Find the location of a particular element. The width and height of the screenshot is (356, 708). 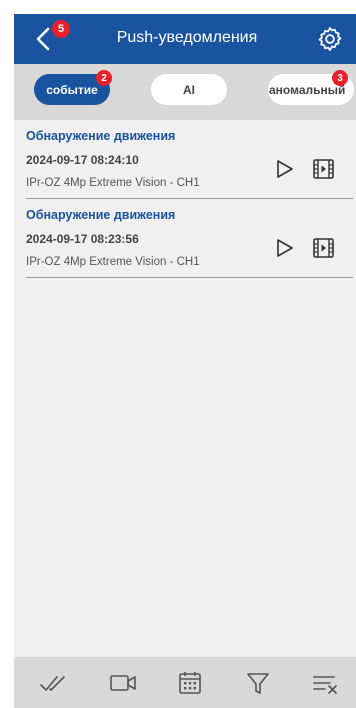

tab-ai: AI is located at coordinates (189, 89).